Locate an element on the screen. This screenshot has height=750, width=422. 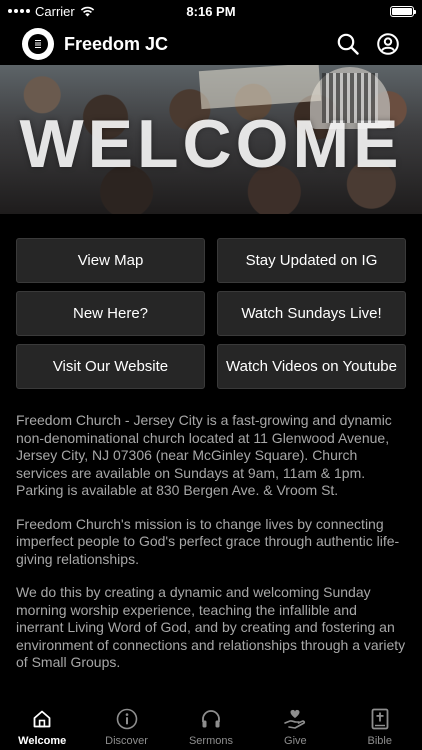
instagram-button: Stay Updated on IG is located at coordinates (311, 260).